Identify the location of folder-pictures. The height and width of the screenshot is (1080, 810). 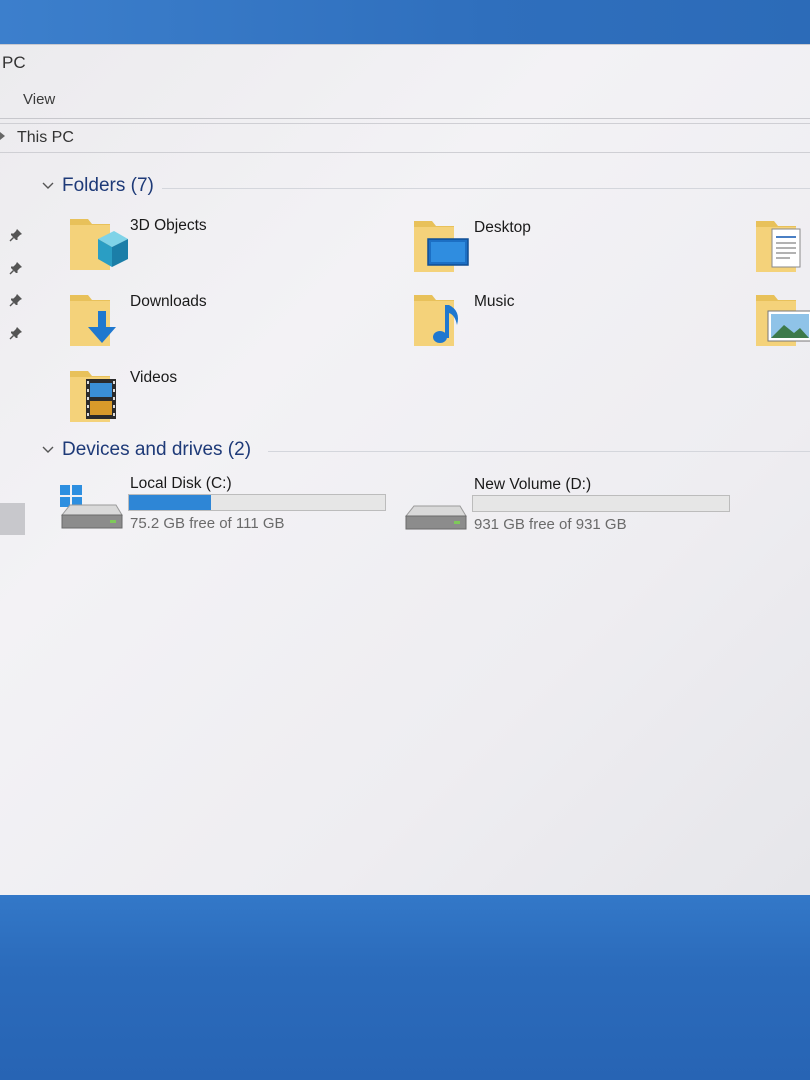
(782, 324).